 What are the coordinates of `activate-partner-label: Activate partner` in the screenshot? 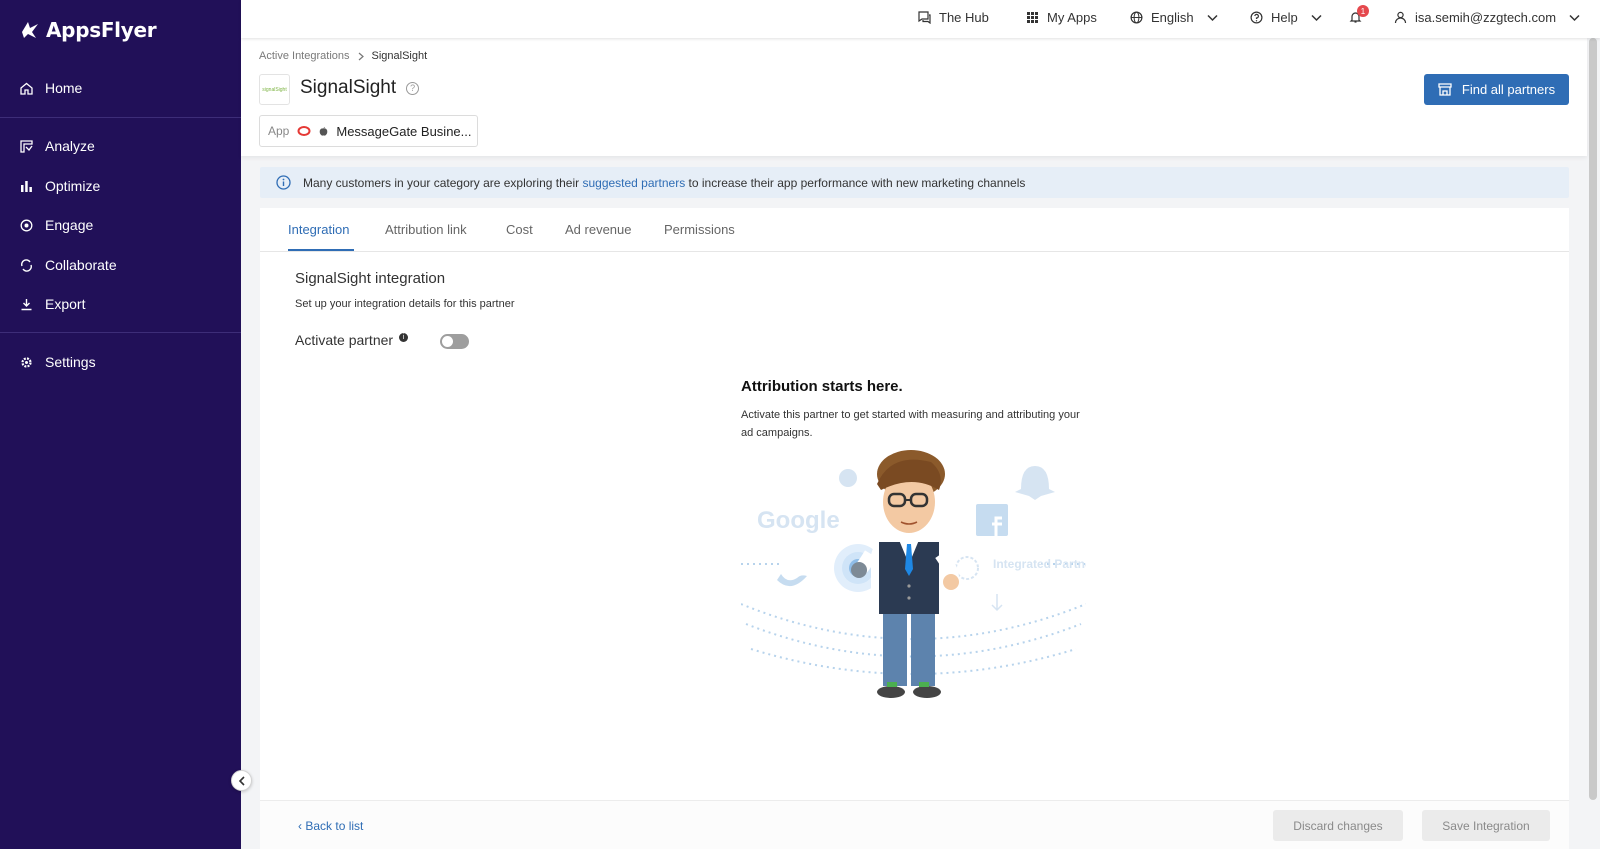 It's located at (344, 340).